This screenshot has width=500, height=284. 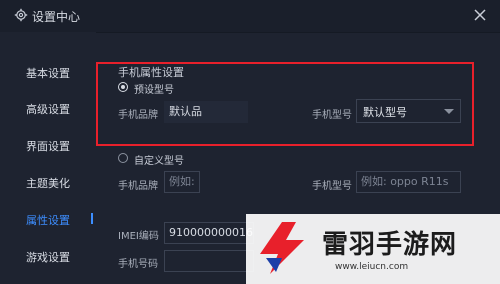 What do you see at coordinates (138, 236) in the screenshot?
I see `imei-label: IMEI编码` at bounding box center [138, 236].